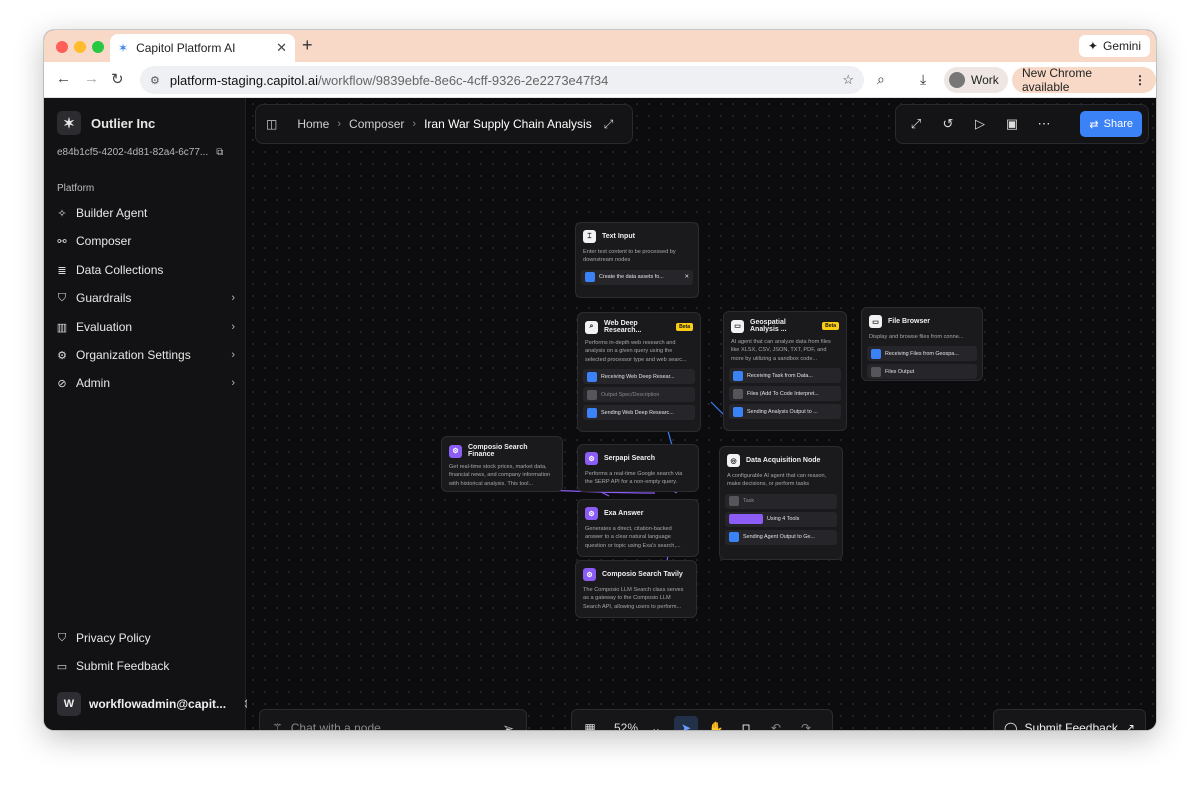 Image resolution: width=1200 pixels, height=788 pixels. What do you see at coordinates (909, 321) in the screenshot?
I see `node-title: File Browser` at bounding box center [909, 321].